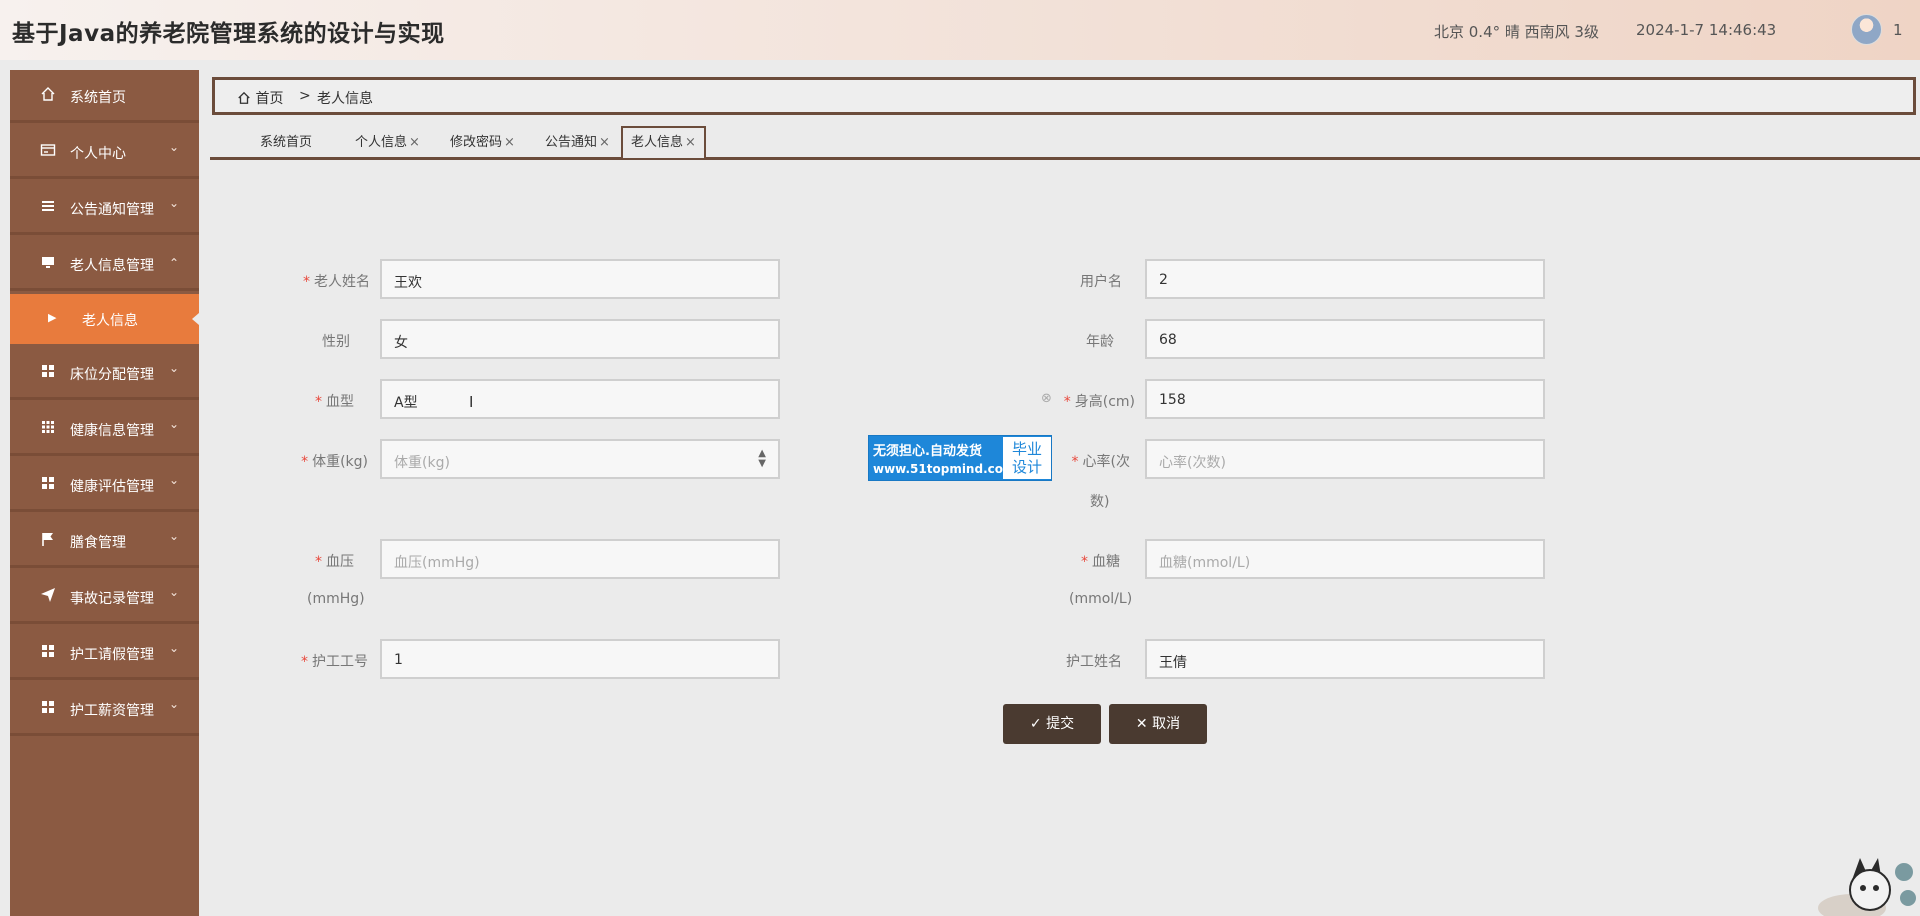  Describe the element at coordinates (580, 559) in the screenshot. I see `blood-pressure-input: 血压(mmHg)` at that location.